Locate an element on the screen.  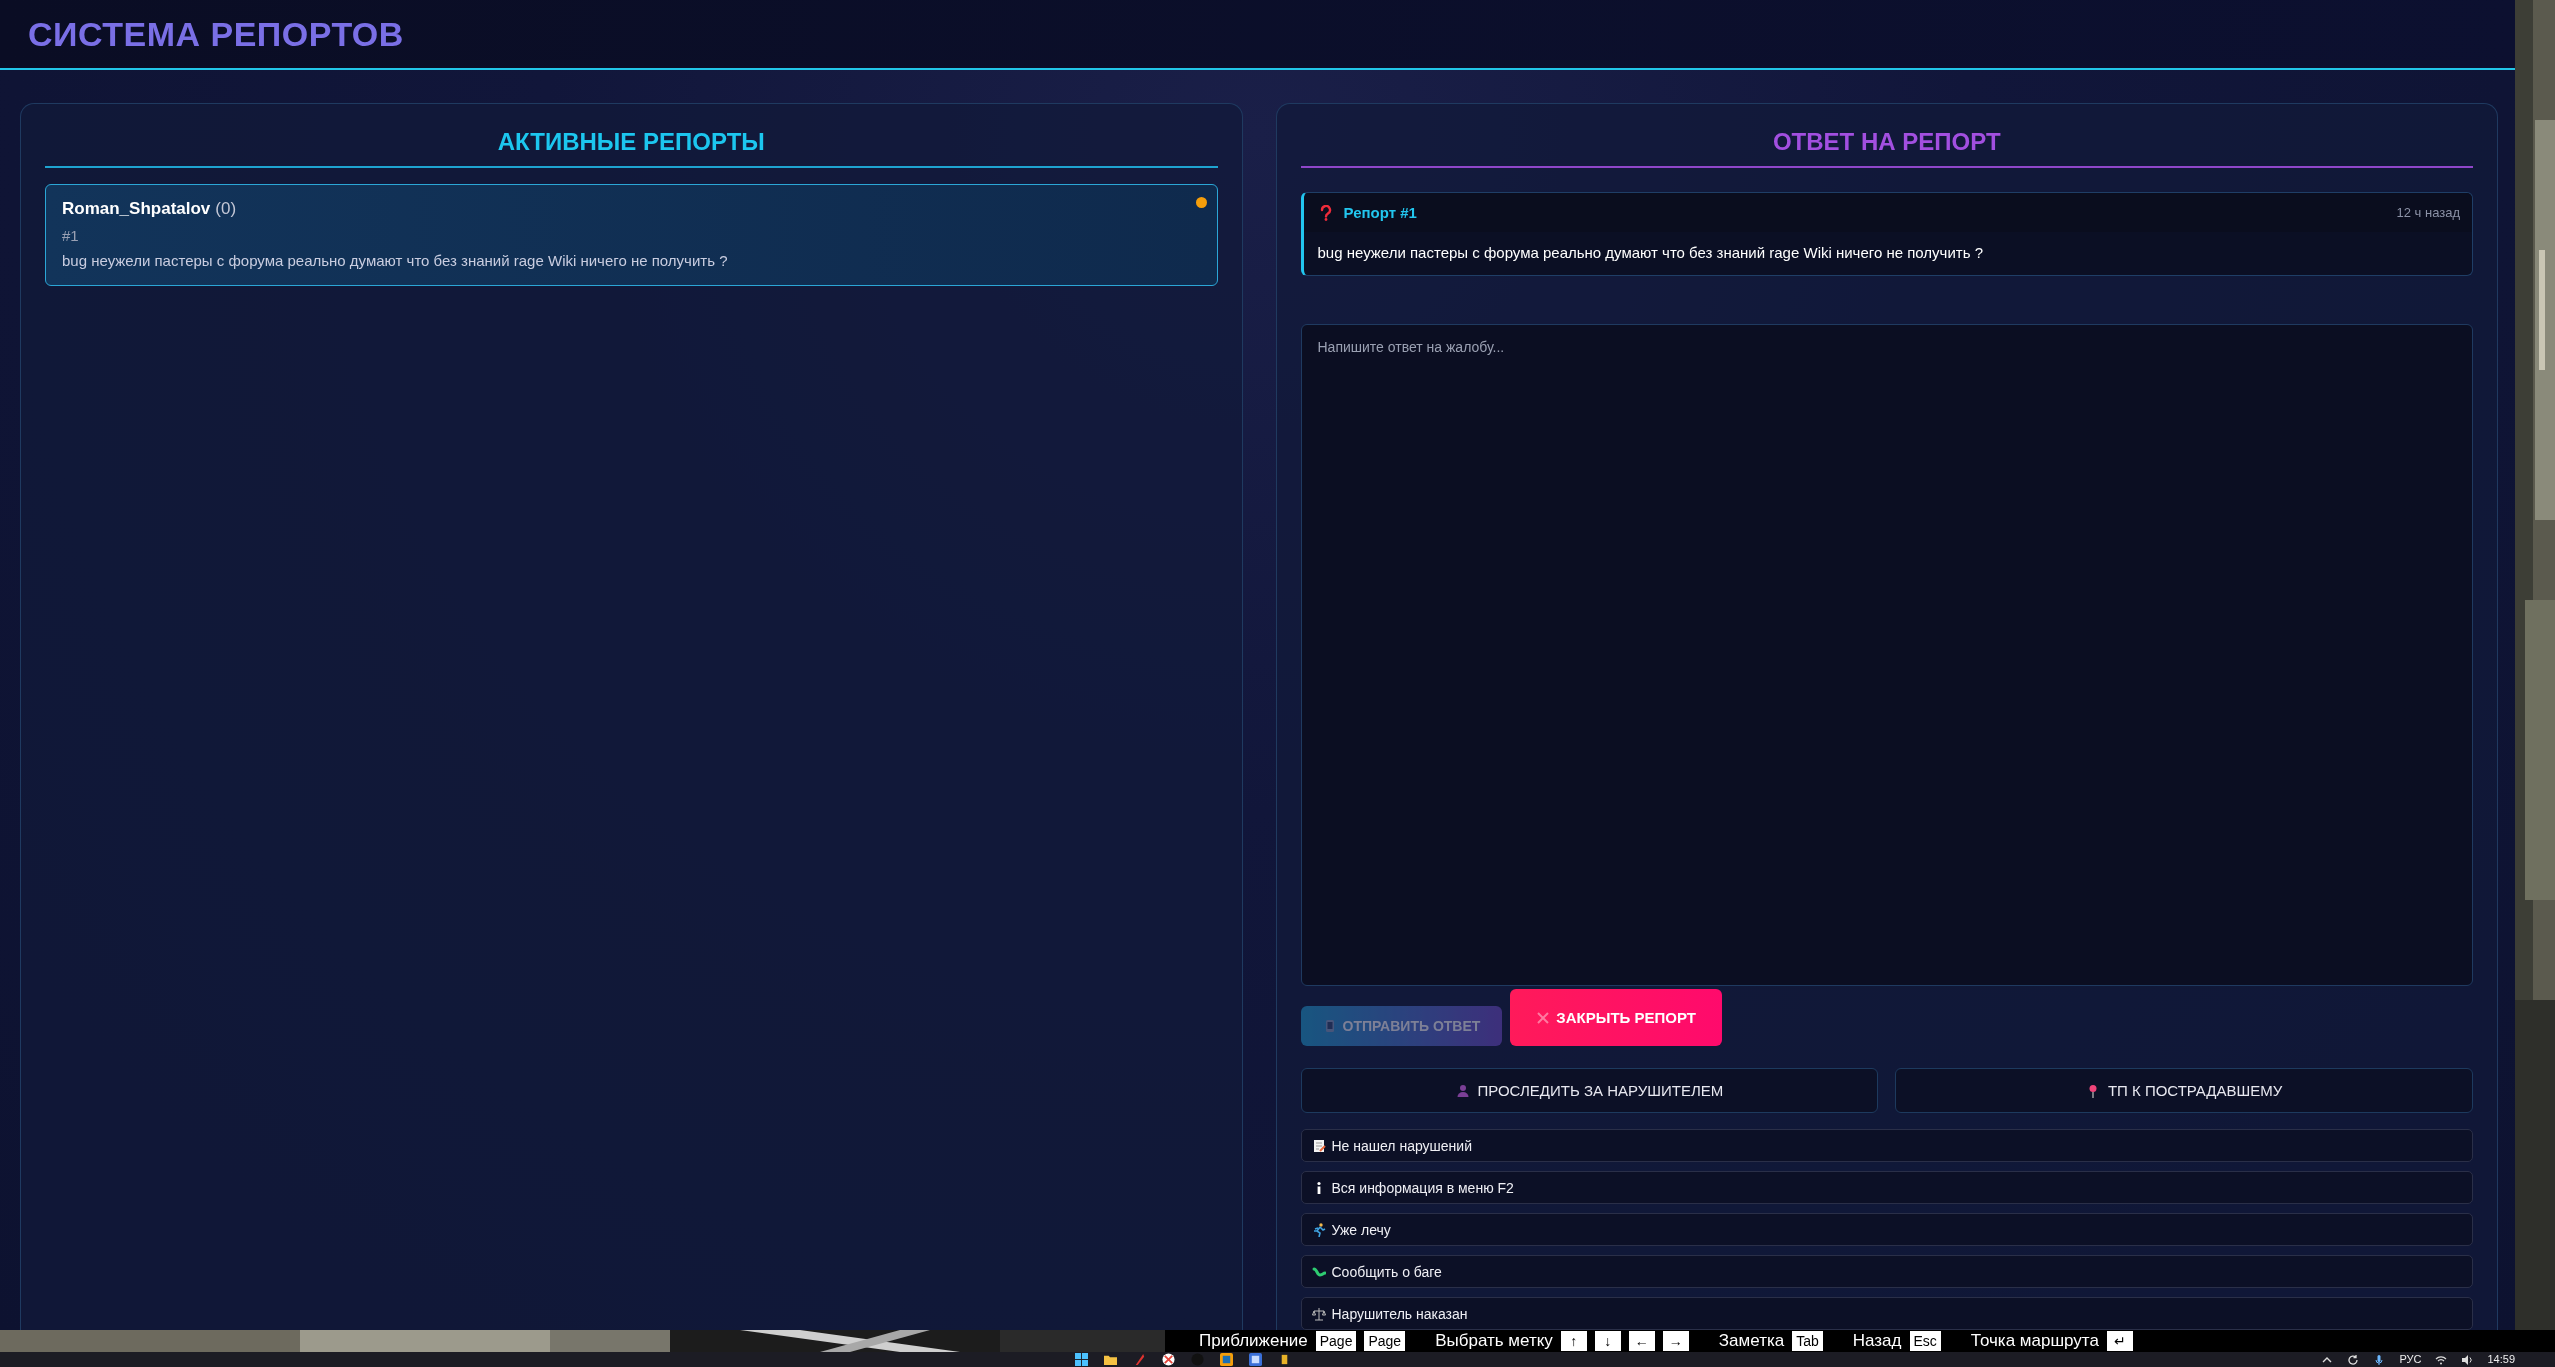
refresh-icon is located at coordinates (2353, 1359).